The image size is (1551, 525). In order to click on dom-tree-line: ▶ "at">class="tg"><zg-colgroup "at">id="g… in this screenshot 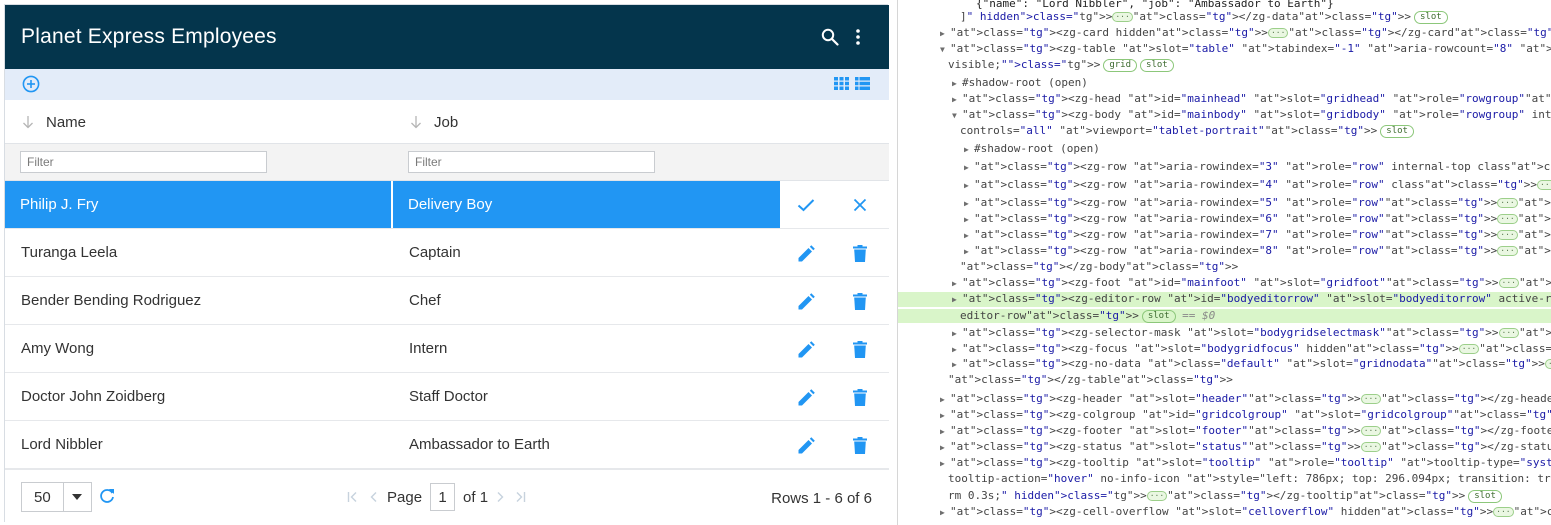, I will do `click(1224, 415)`.